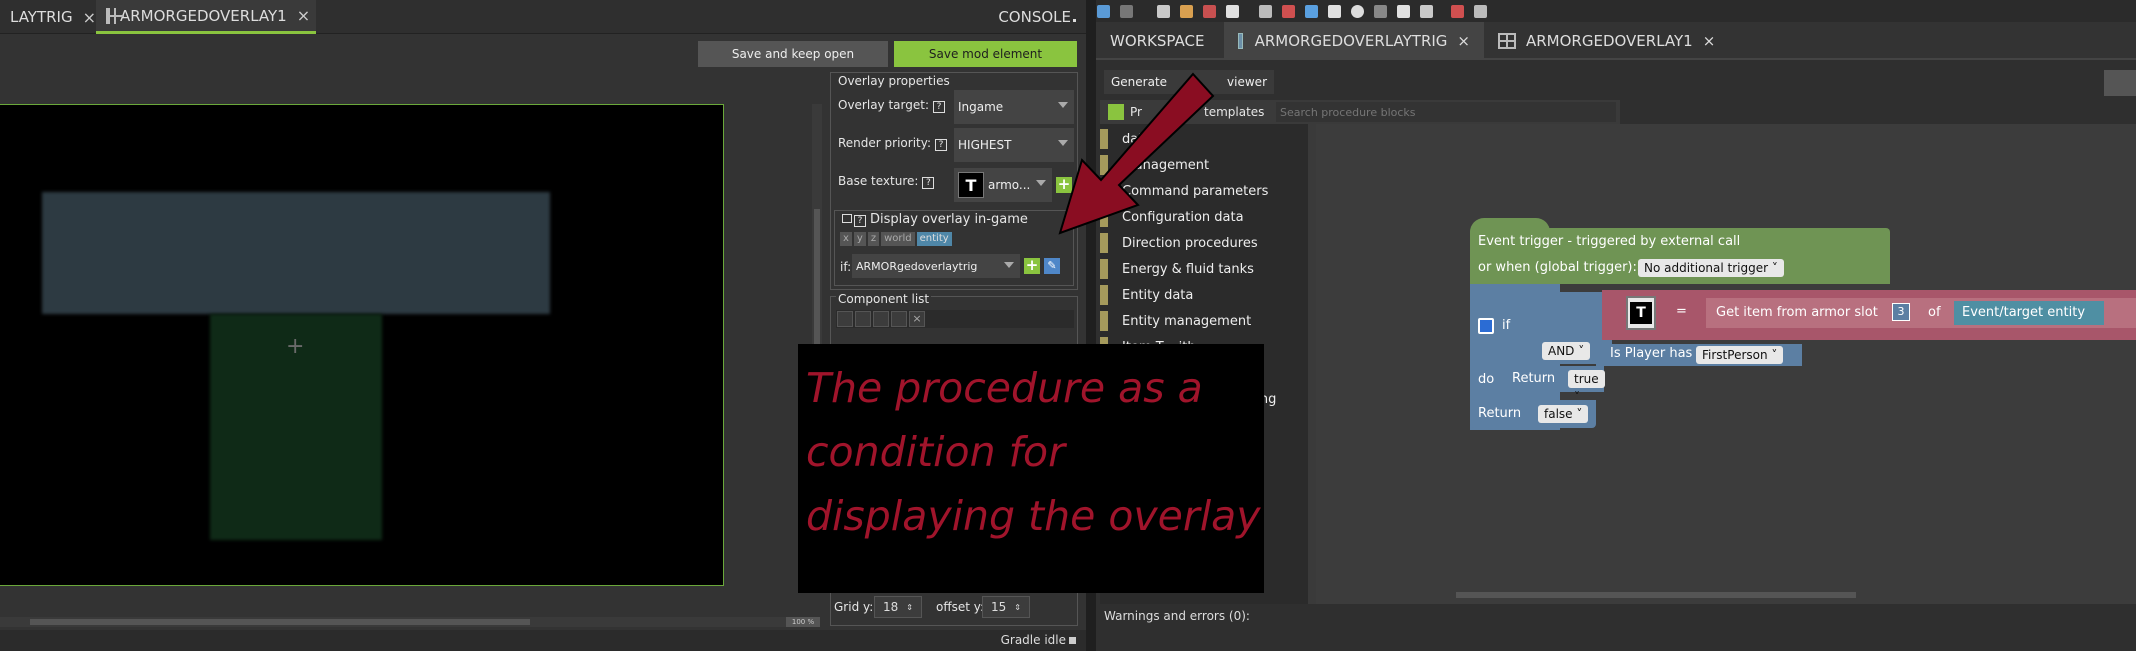 The height and width of the screenshot is (651, 2136). What do you see at coordinates (881, 319) in the screenshot?
I see `move-up-button` at bounding box center [881, 319].